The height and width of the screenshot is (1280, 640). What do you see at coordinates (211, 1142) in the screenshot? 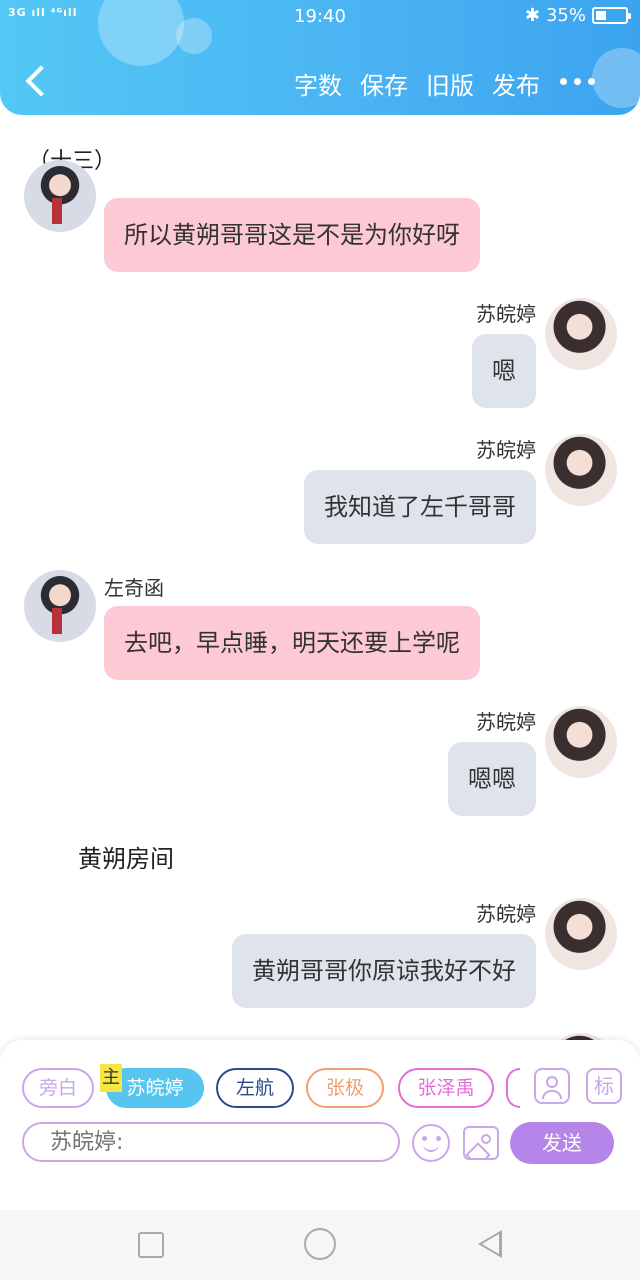
I see `message-input` at bounding box center [211, 1142].